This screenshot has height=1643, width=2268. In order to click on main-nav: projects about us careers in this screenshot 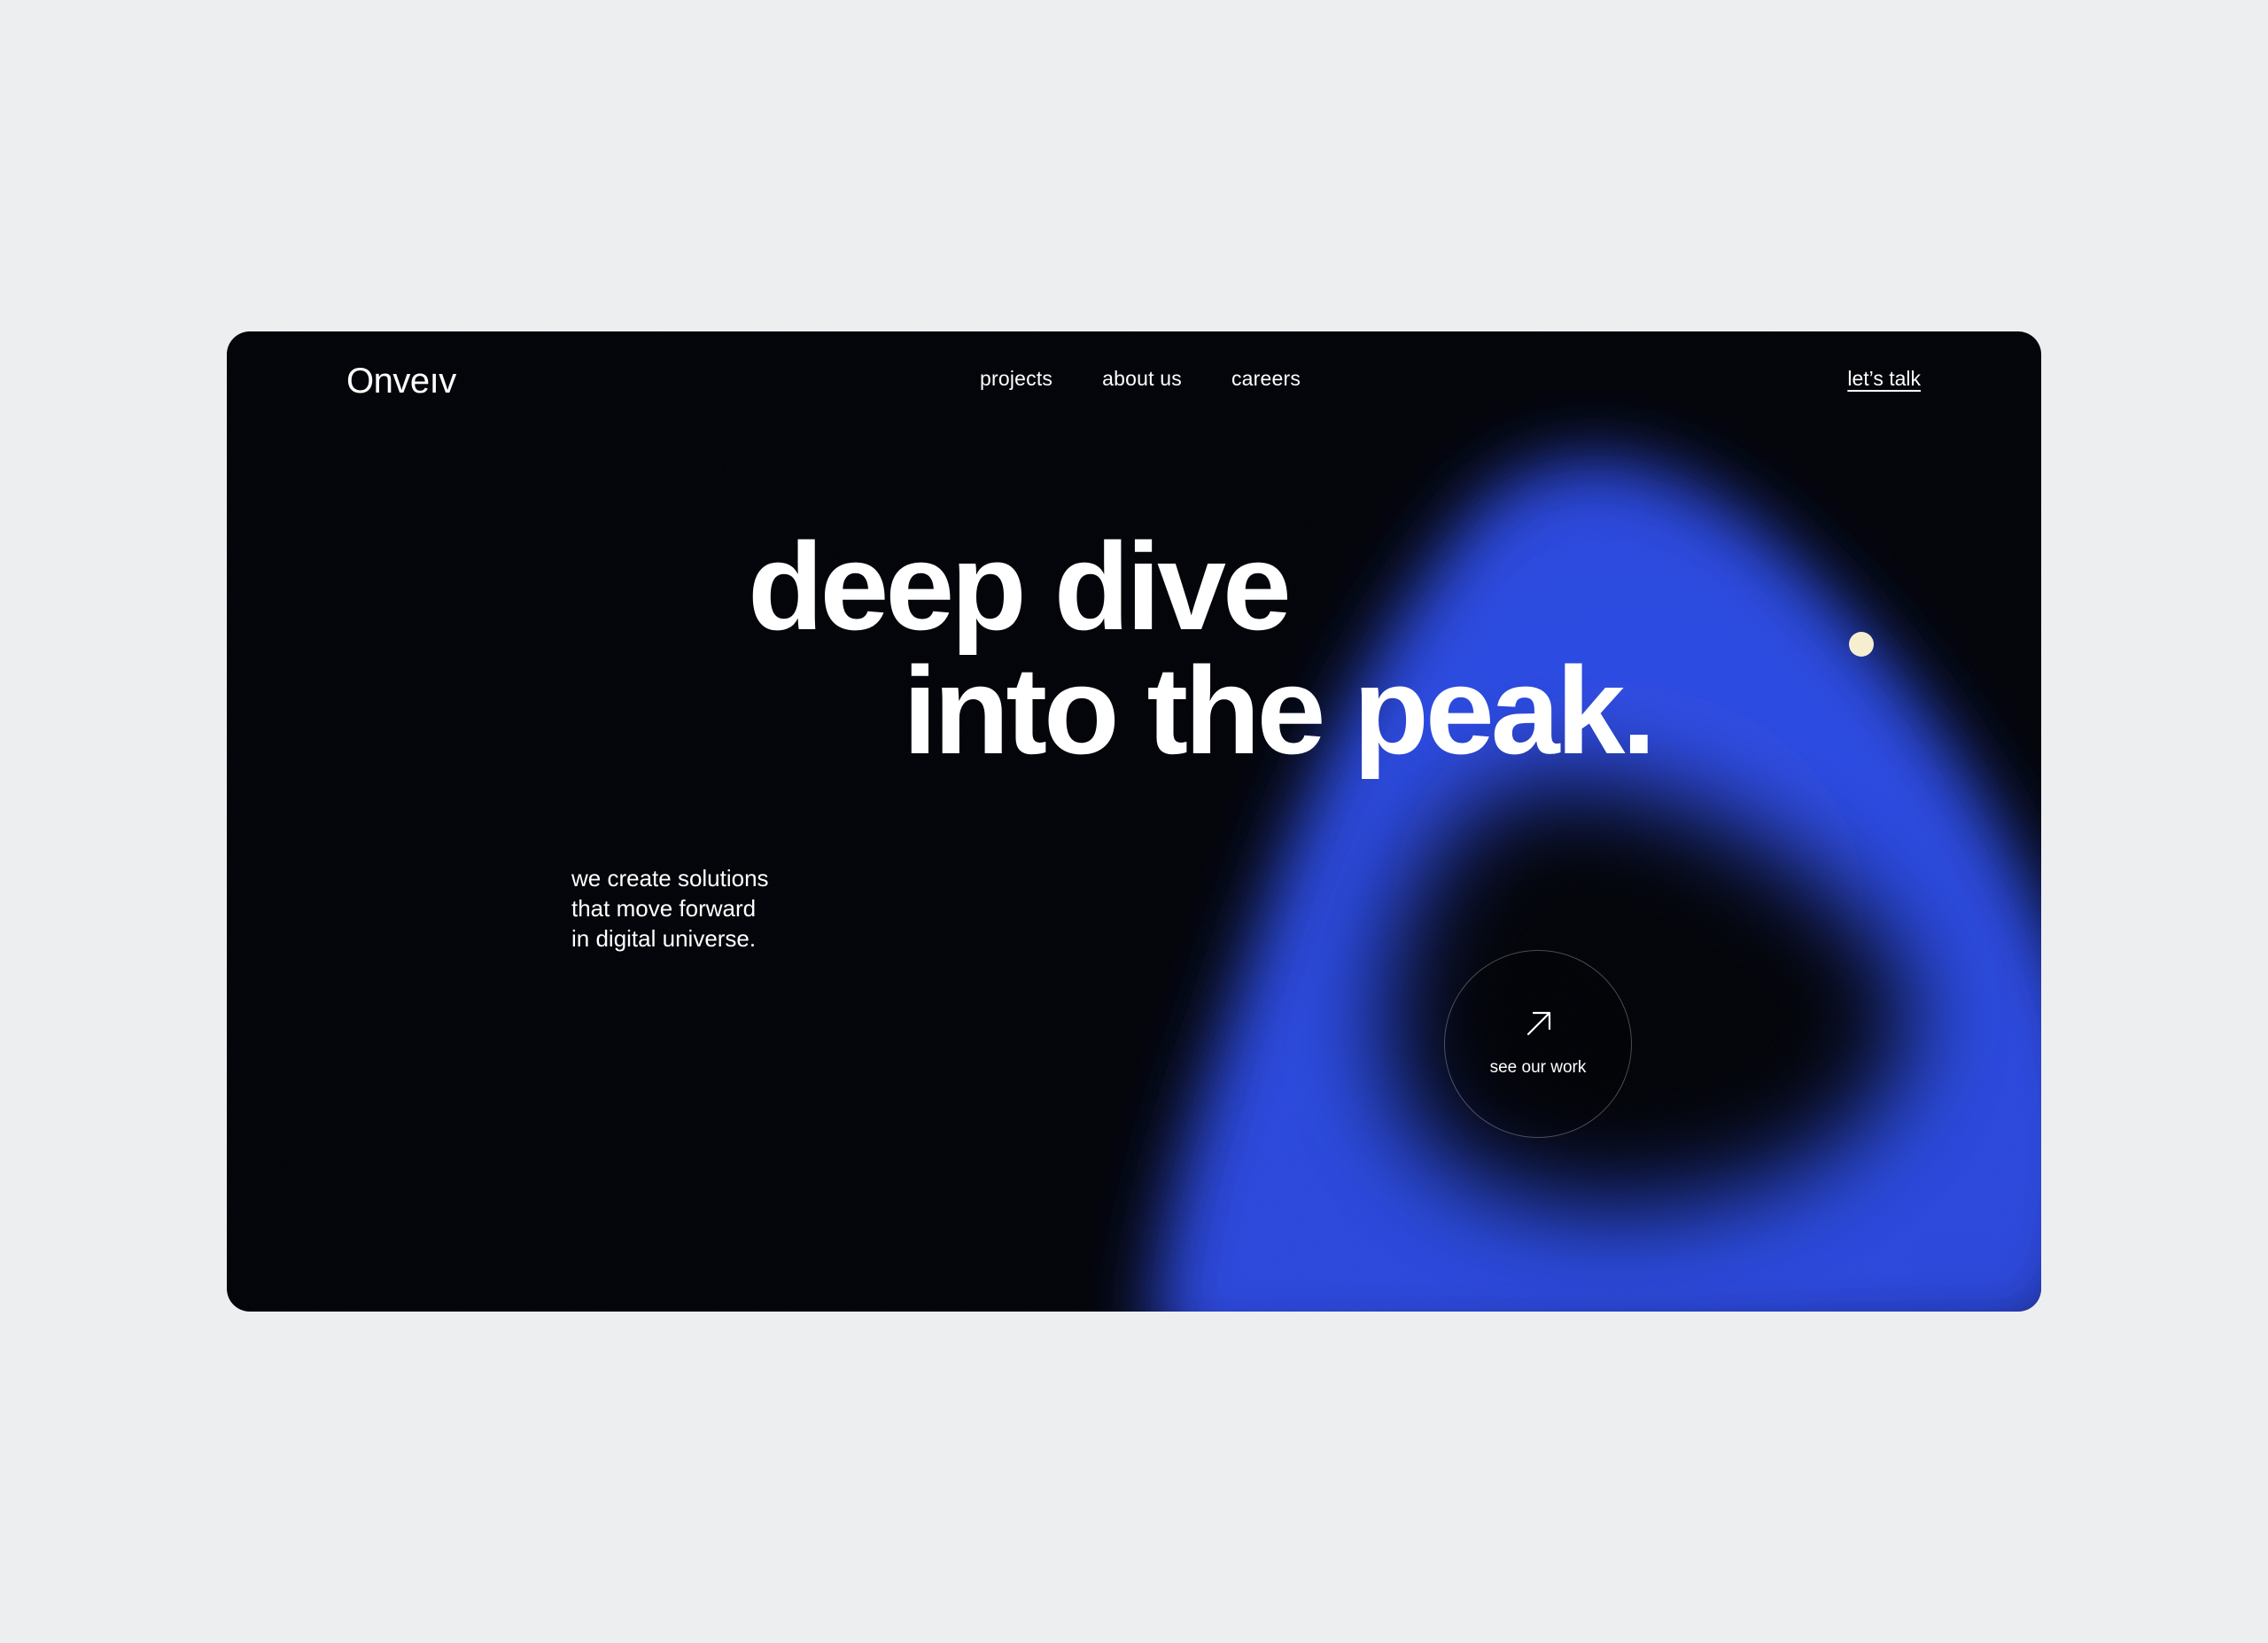, I will do `click(1140, 379)`.